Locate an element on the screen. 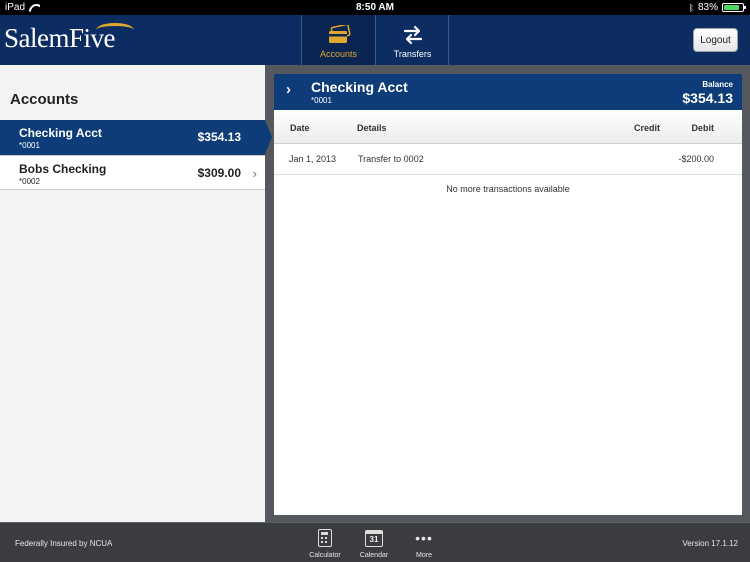  battery-fill is located at coordinates (731, 7).